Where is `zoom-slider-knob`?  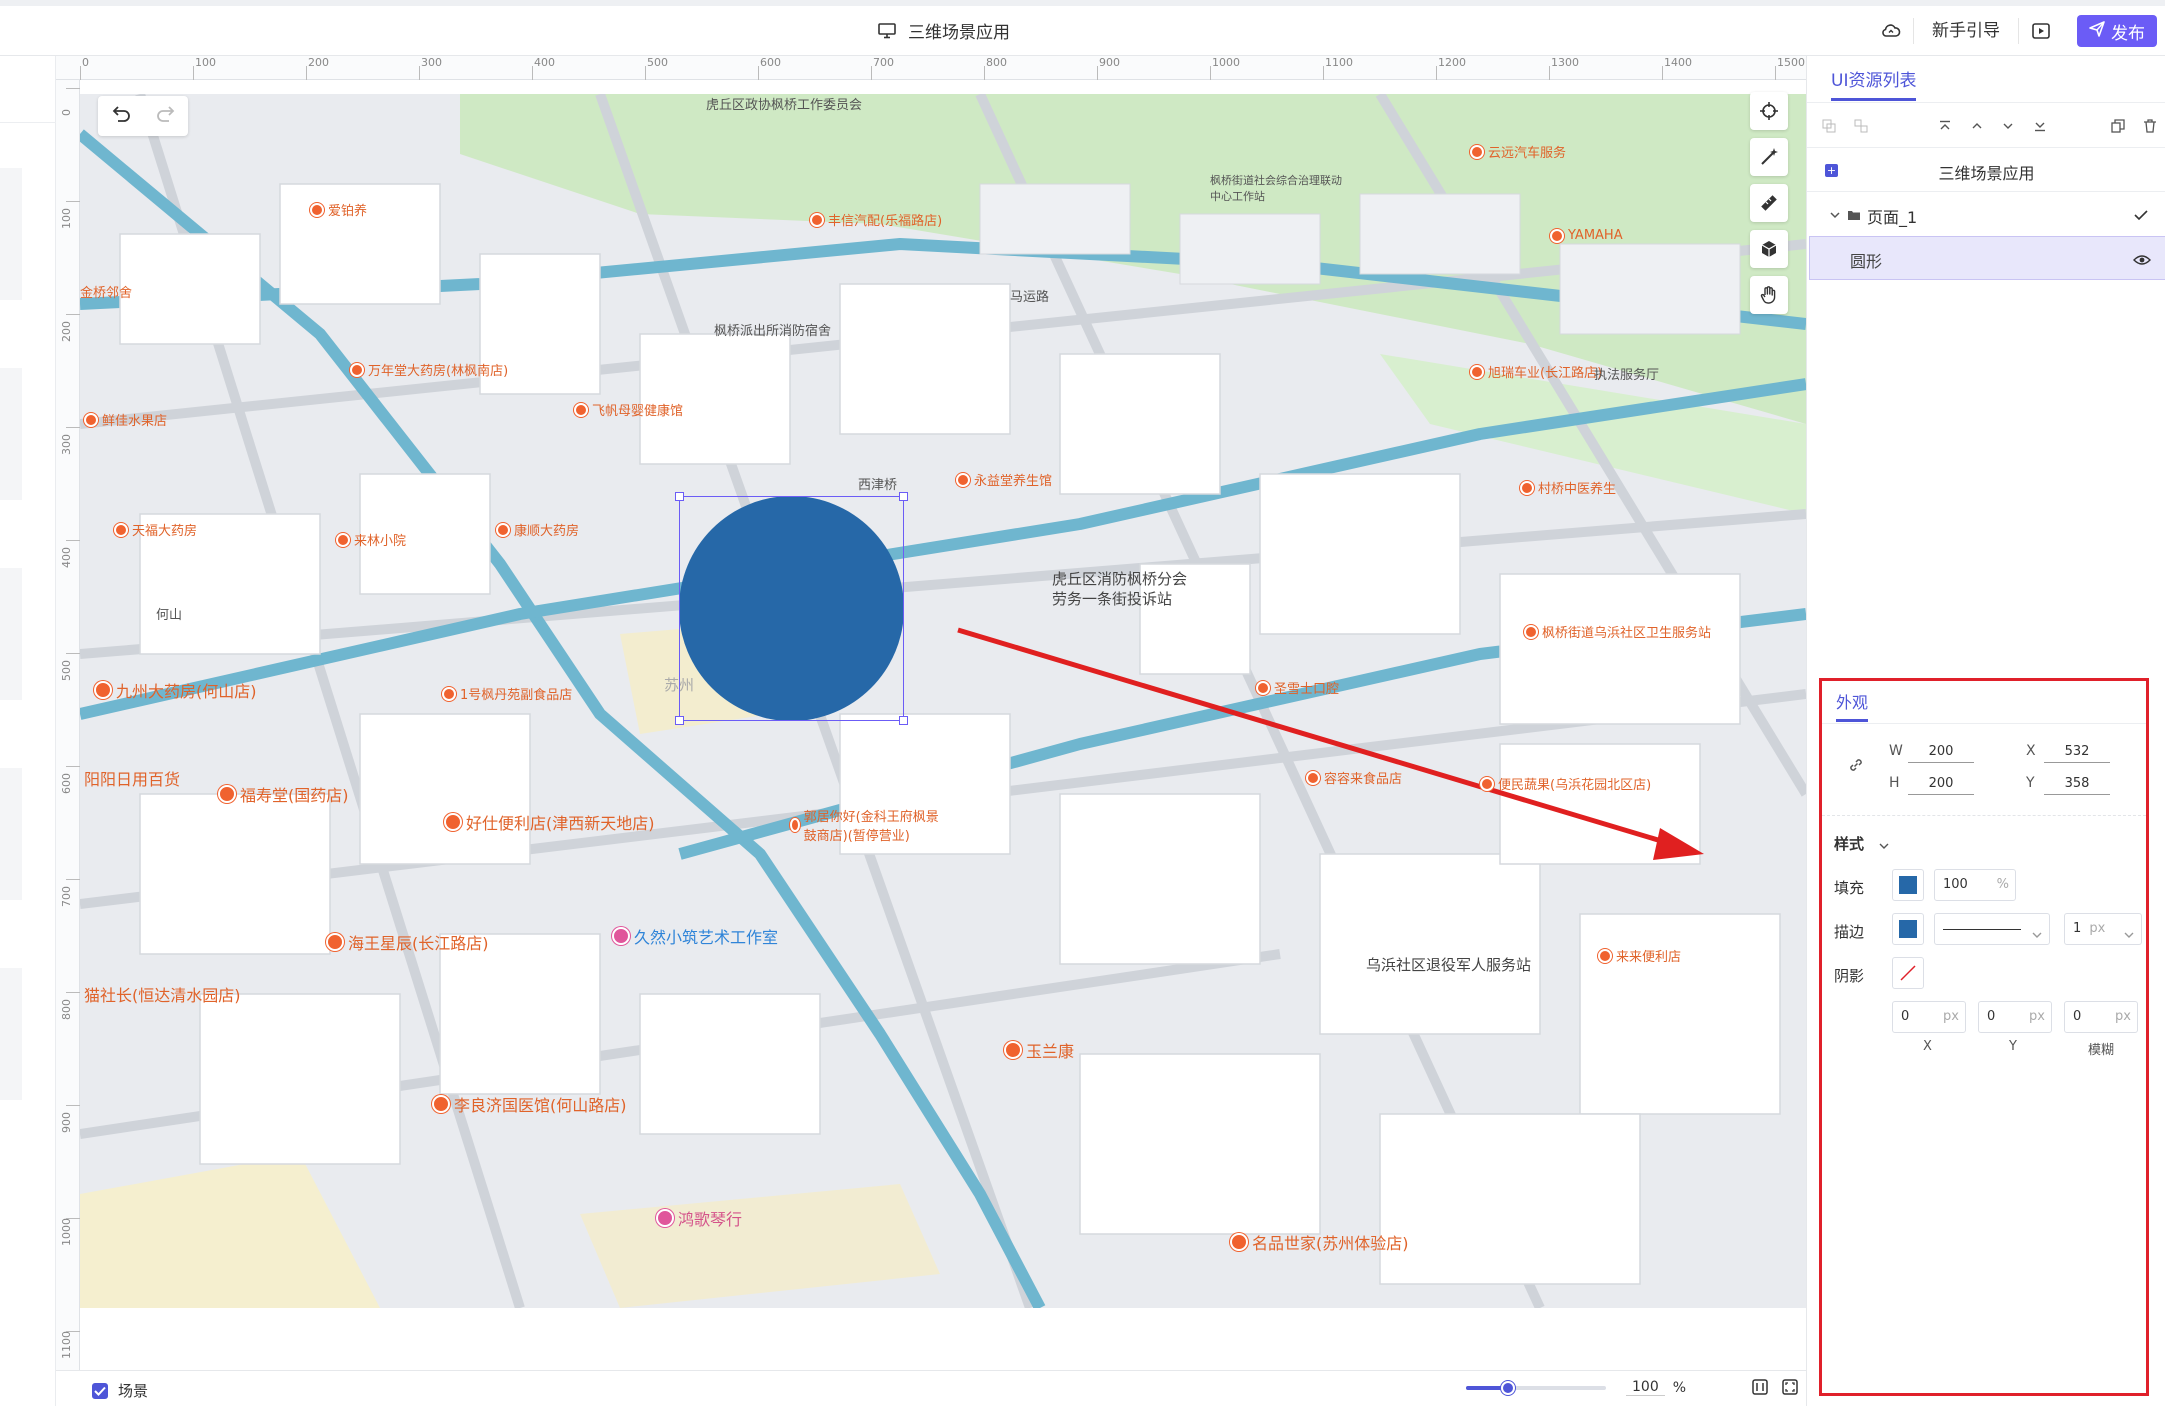 zoom-slider-knob is located at coordinates (1508, 1387).